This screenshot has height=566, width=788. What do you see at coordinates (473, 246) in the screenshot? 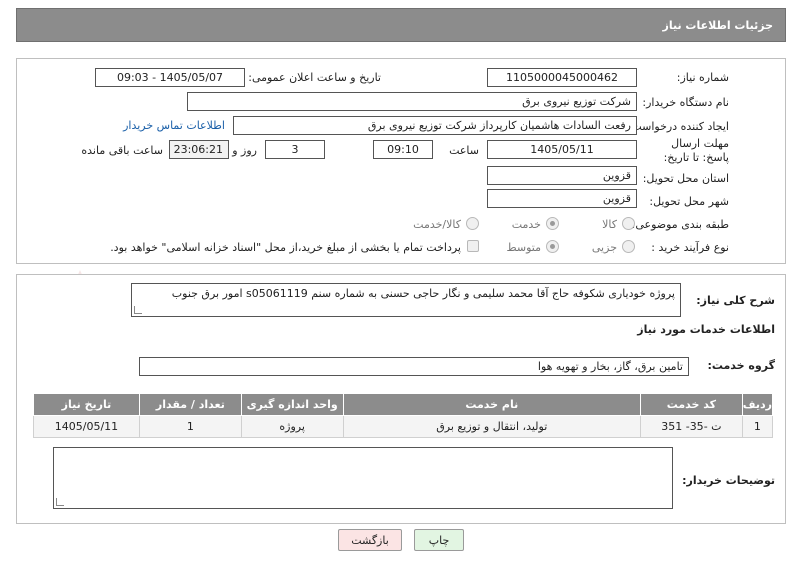
I see `treasury-payment-checkbox` at bounding box center [473, 246].